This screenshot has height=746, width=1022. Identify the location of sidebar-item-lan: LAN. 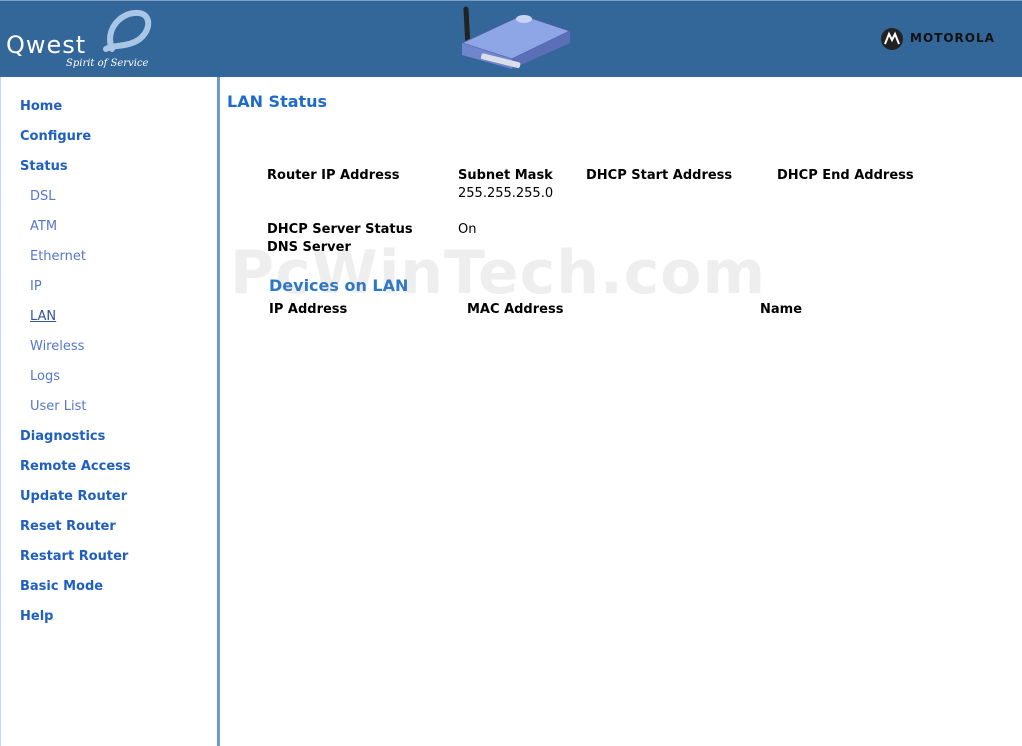
(43, 316).